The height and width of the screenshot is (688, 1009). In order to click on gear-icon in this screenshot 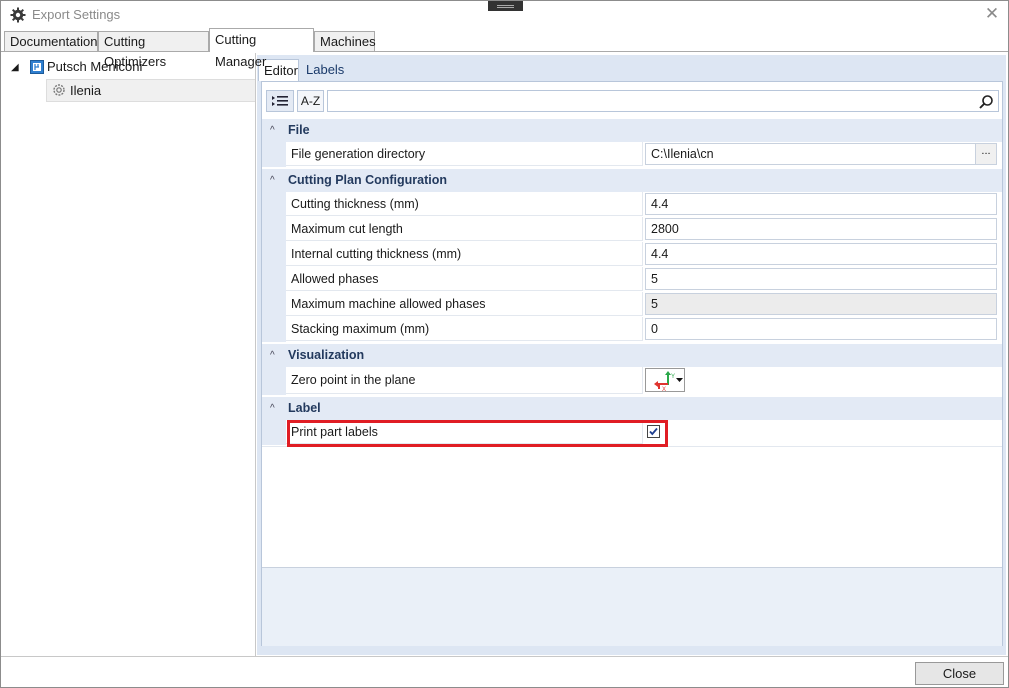, I will do `click(18, 15)`.